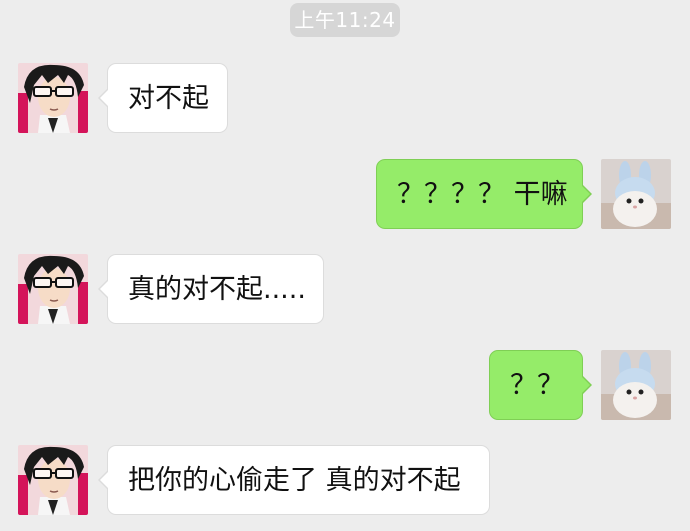 The image size is (690, 531). I want to click on incoming-message-bubble: 把你的心偷走了 真的对不起, so click(294, 480).